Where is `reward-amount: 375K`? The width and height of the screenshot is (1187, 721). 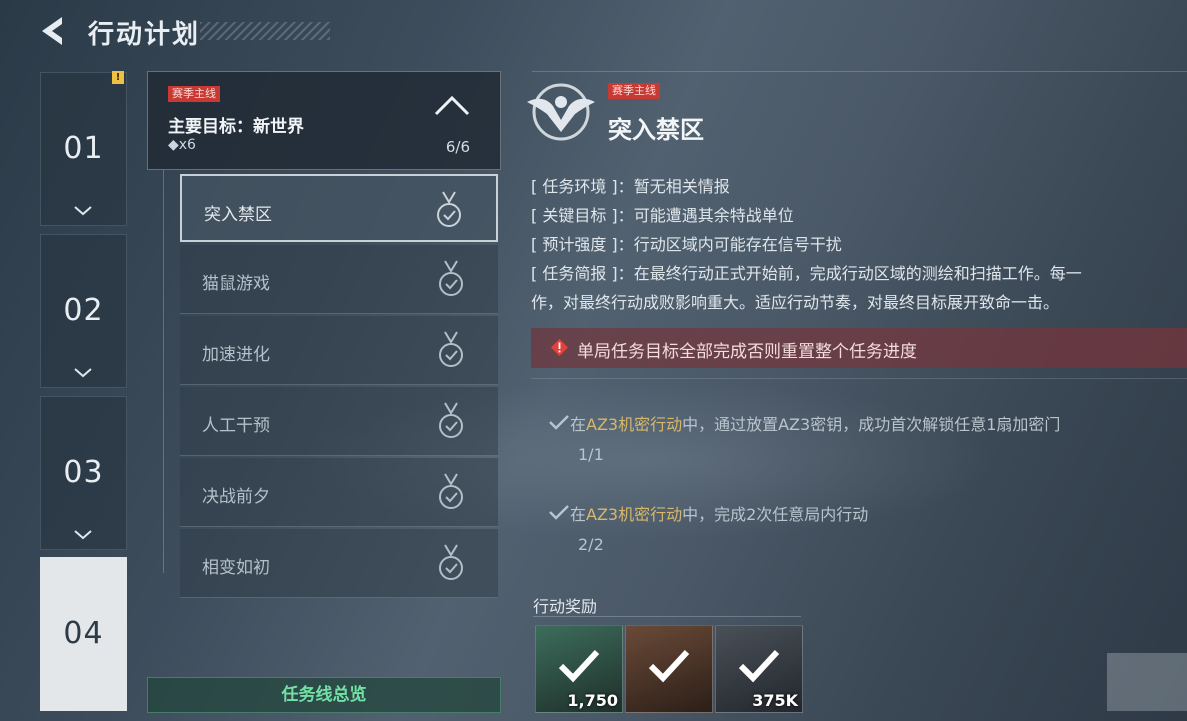 reward-amount: 375K is located at coordinates (775, 700).